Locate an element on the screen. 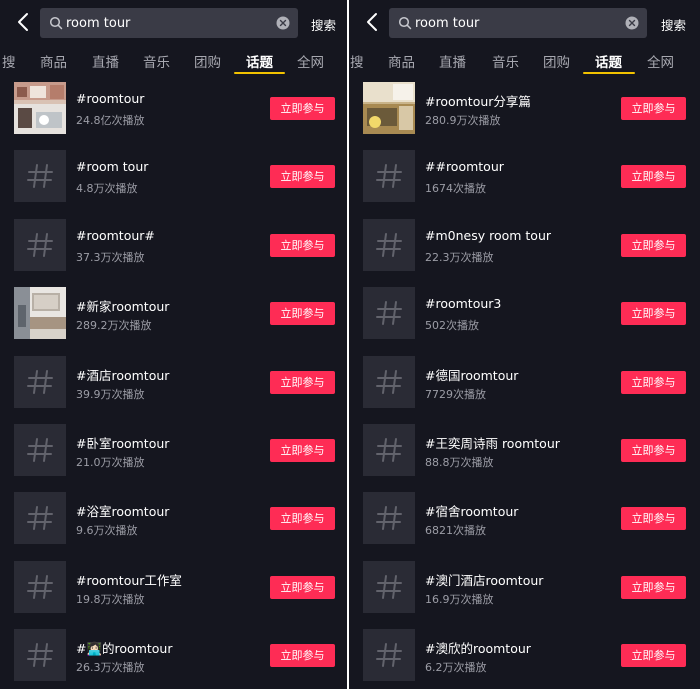 Image resolution: width=700 pixels, height=689 pixels. topic-row: #👩🏻‍💻的roomtour 26.3万次播放 立即参与 is located at coordinates (173, 655).